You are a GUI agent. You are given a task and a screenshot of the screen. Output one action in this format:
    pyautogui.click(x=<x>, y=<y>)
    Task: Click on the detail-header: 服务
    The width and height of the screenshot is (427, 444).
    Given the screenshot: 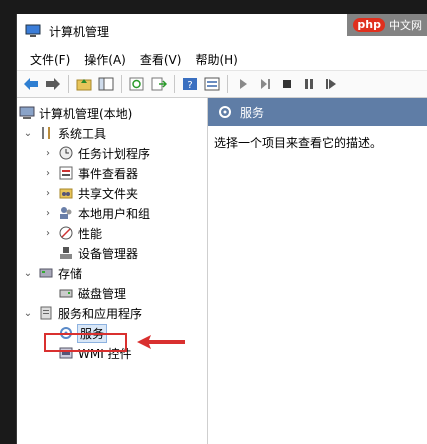 What is the action you would take?
    pyautogui.click(x=317, y=112)
    